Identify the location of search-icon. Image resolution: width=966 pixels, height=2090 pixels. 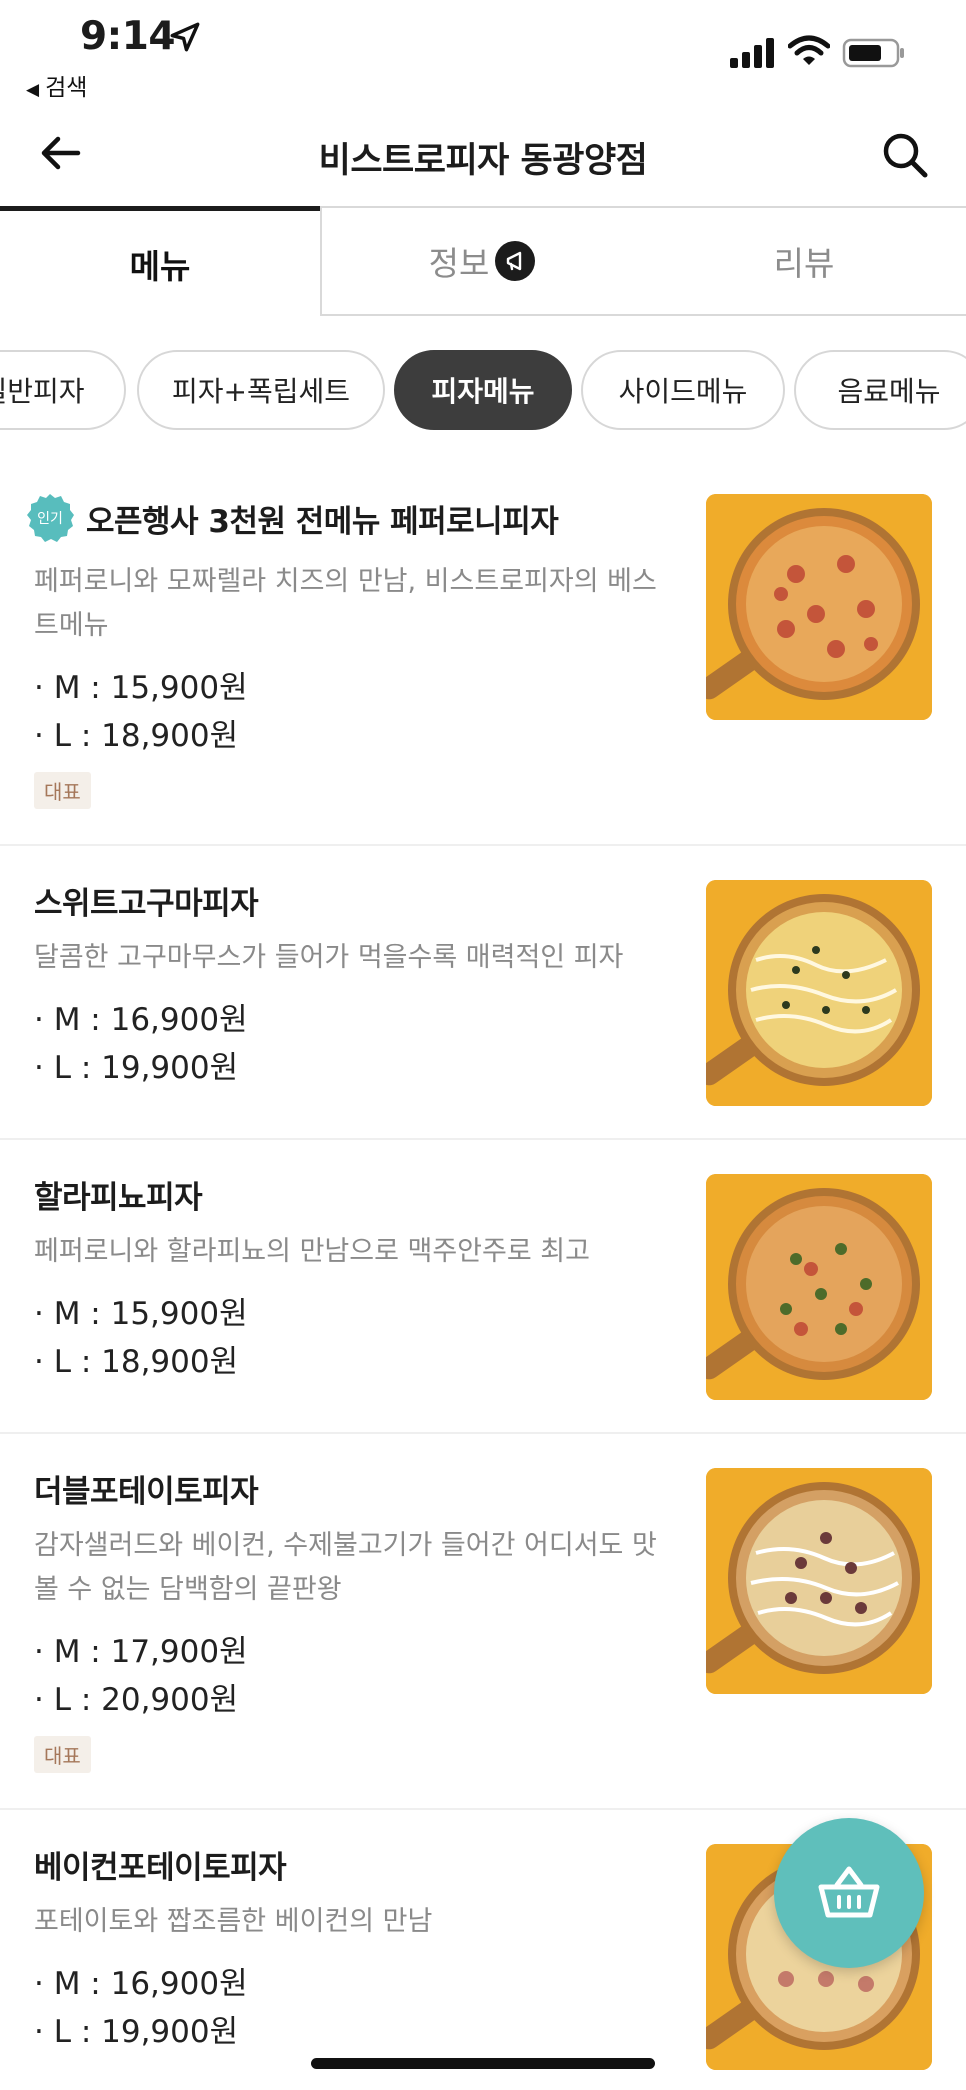
(905, 155).